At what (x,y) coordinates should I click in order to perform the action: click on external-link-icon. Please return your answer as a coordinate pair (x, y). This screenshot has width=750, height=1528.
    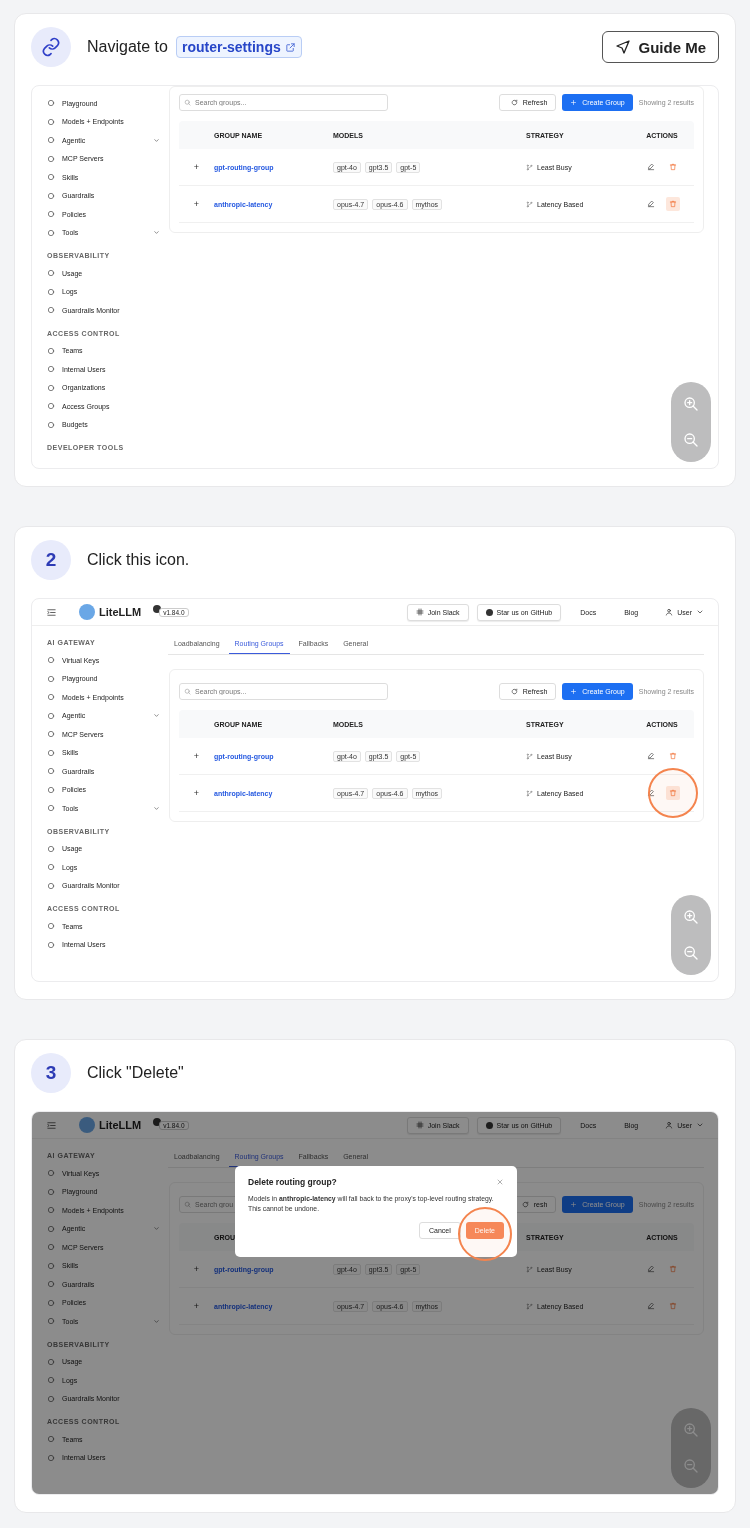
    Looking at the image, I should click on (290, 47).